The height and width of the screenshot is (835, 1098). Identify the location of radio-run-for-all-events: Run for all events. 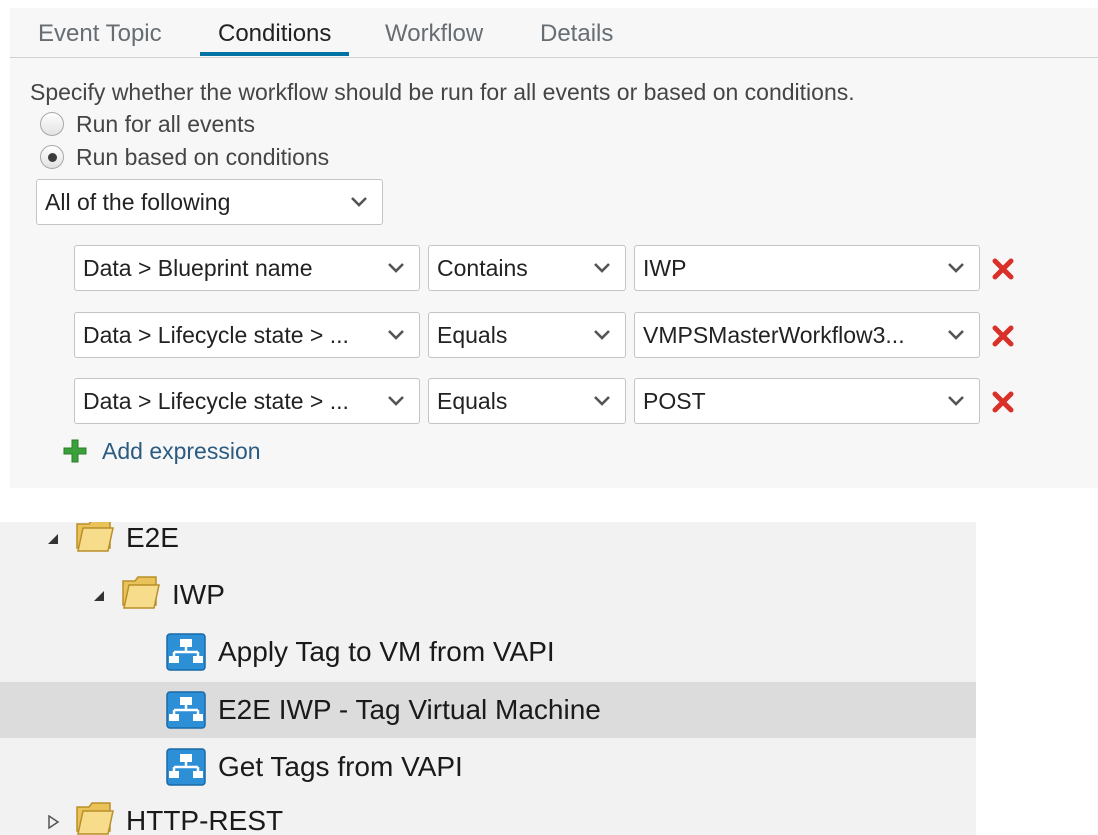
(147, 124).